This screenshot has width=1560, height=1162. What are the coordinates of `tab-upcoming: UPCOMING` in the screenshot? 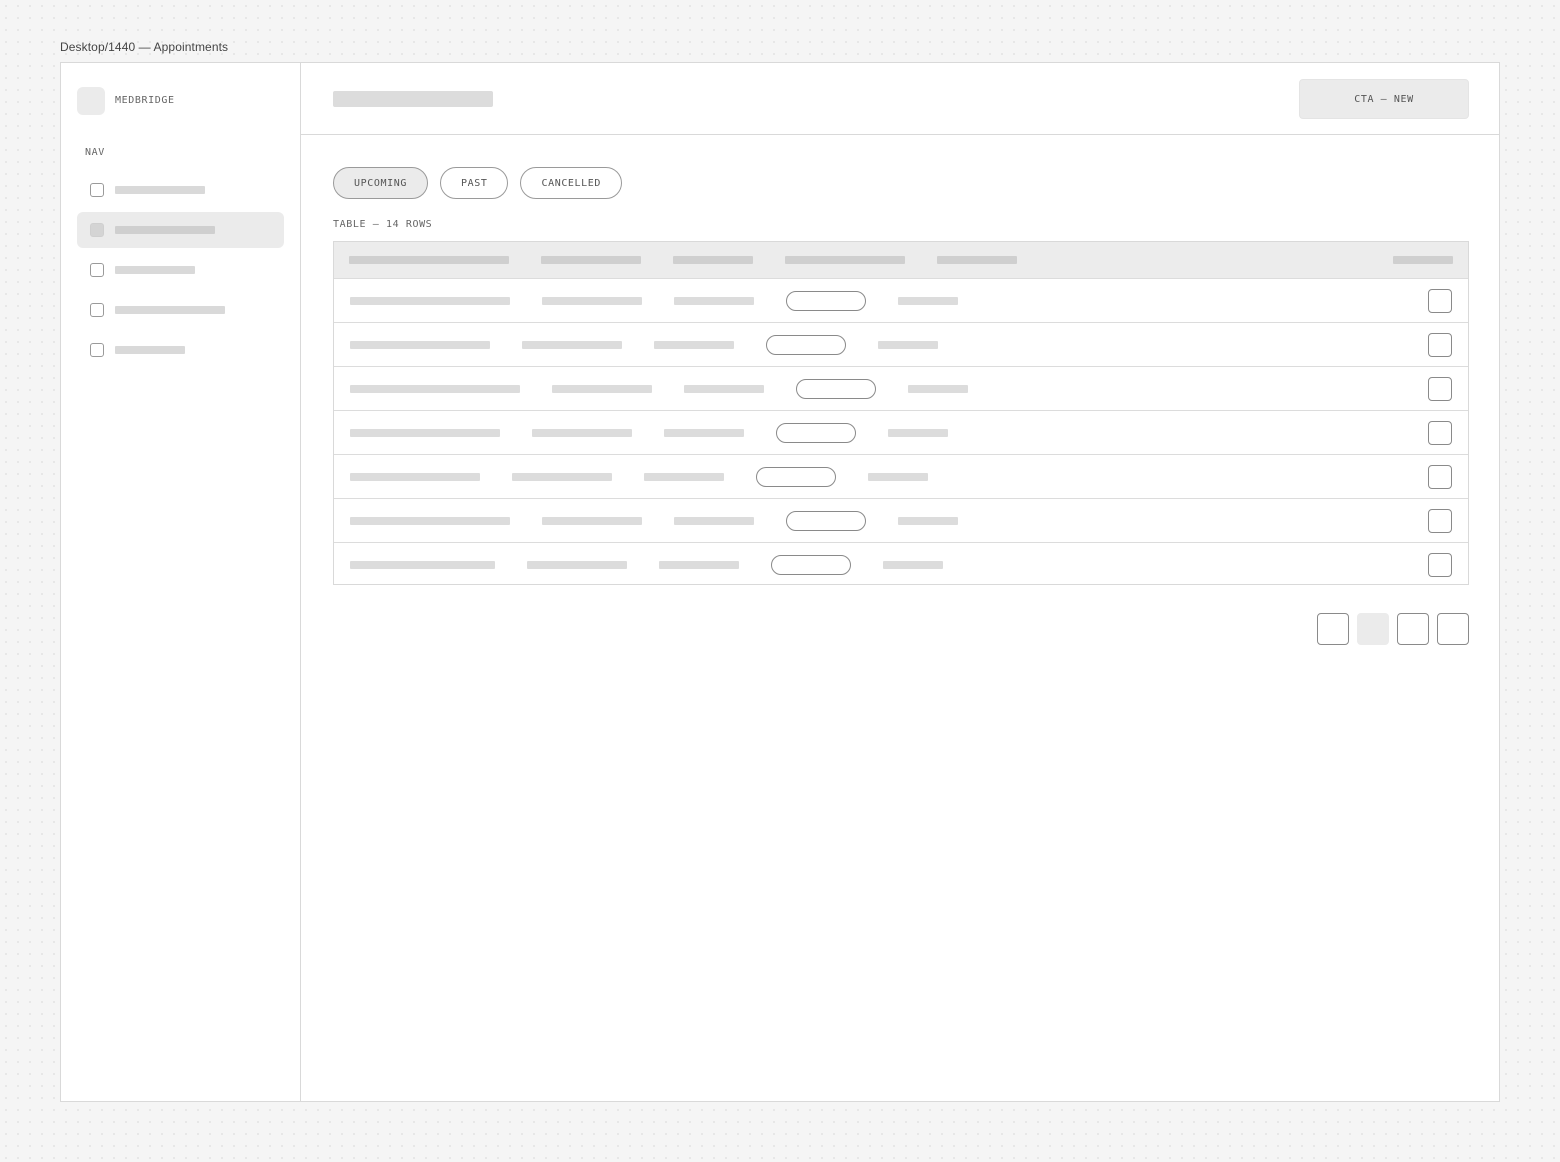 It's located at (380, 183).